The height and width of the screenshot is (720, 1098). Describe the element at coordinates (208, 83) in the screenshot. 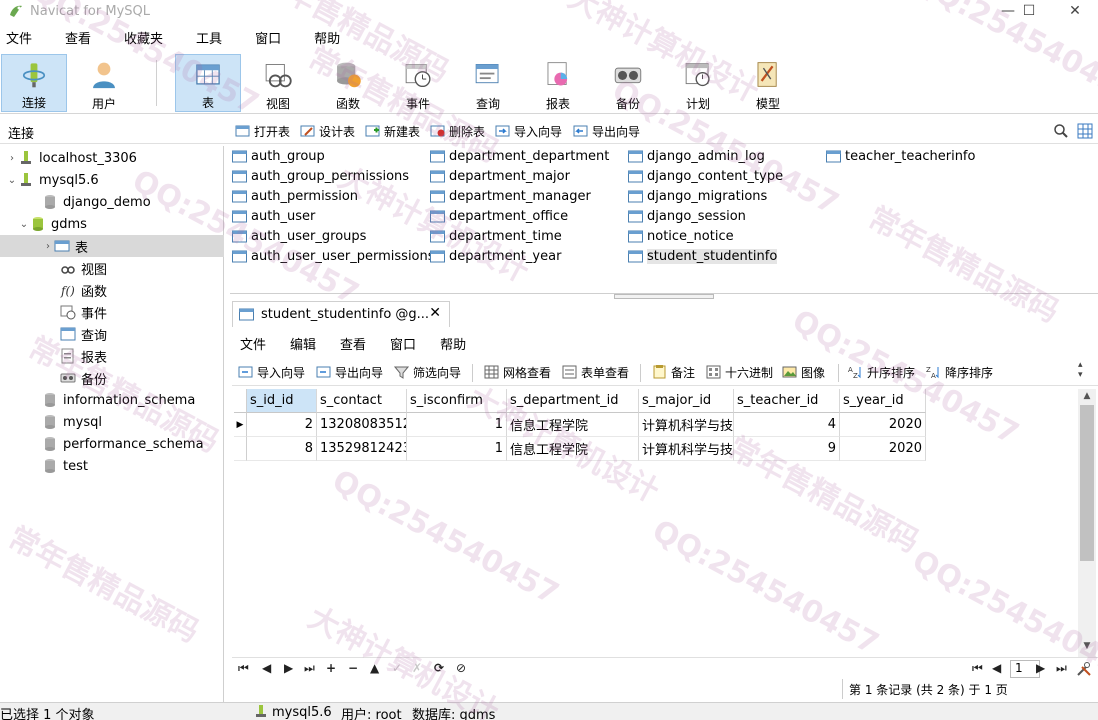

I see `table-button: 表` at that location.